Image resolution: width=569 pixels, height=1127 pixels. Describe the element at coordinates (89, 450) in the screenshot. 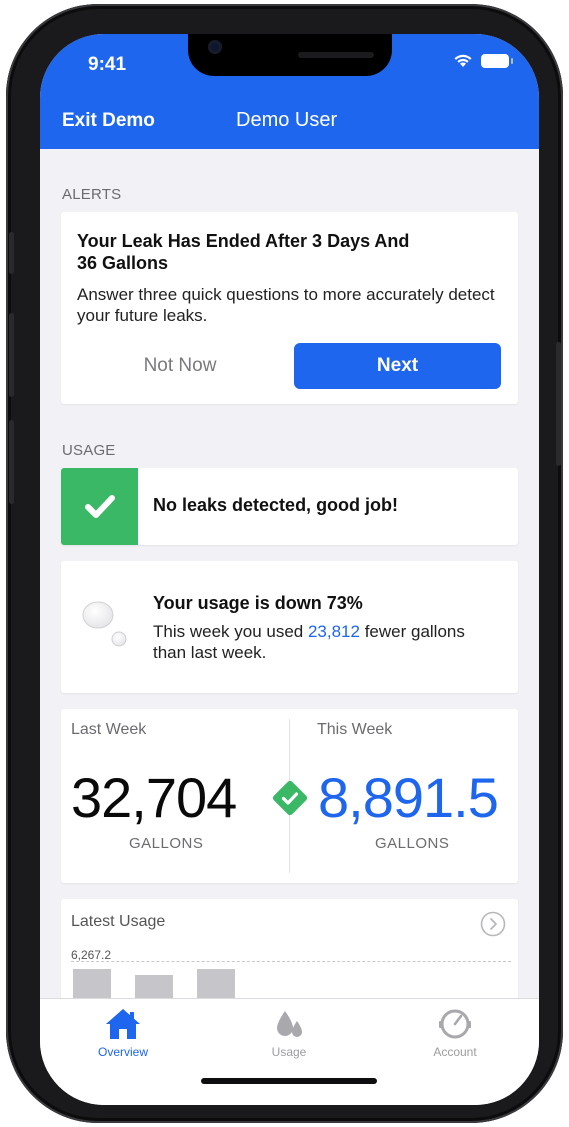

I see `usage-section-label: USAGE` at that location.